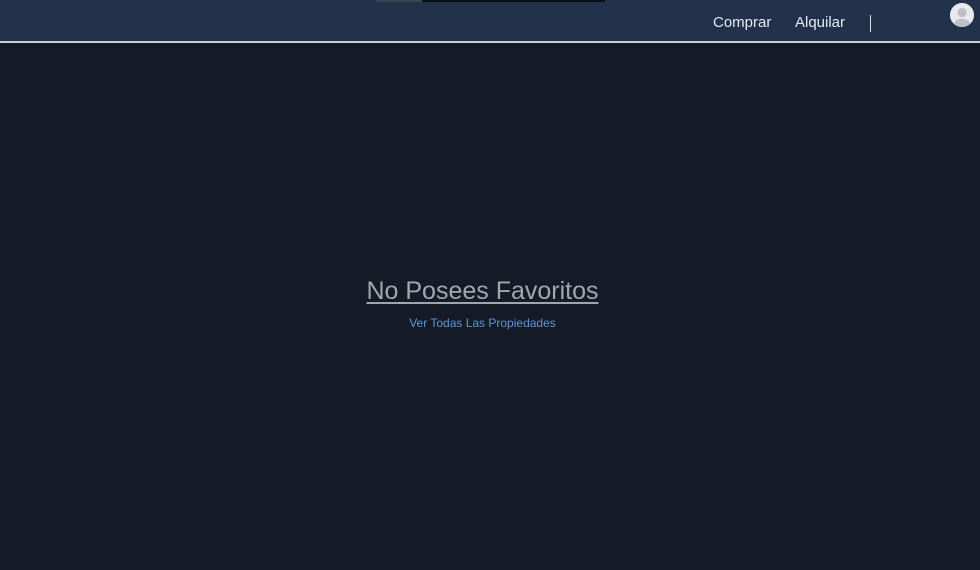 The width and height of the screenshot is (980, 570). Describe the element at coordinates (490, 1) in the screenshot. I see `top-edge-strip` at that location.